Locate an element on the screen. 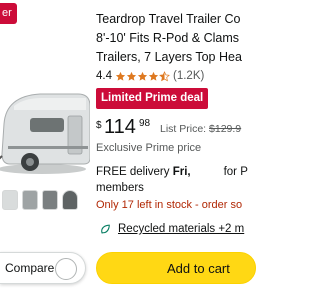 This screenshot has width=320, height=296. delivery-suffix: for P is located at coordinates (235, 172).